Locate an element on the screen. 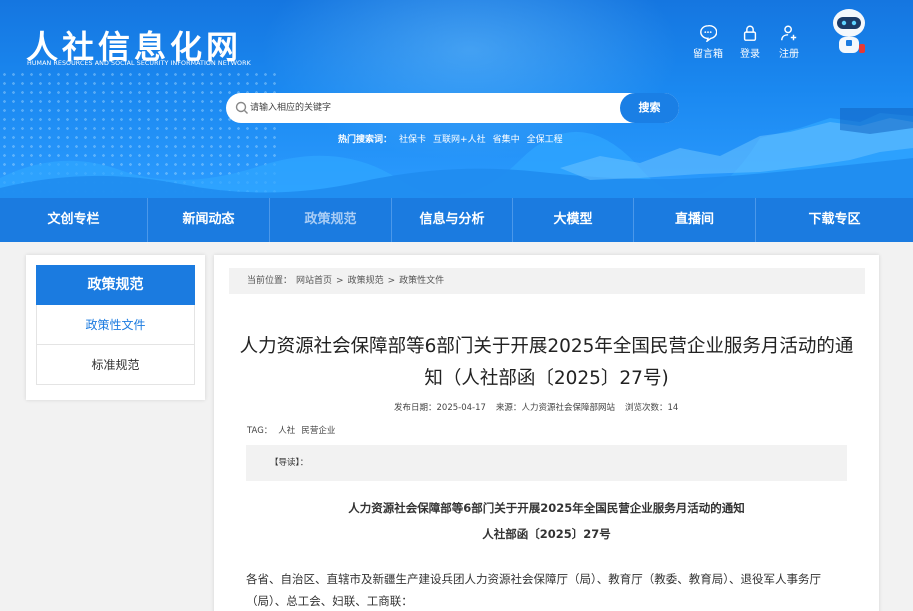  tag-label: TAG： is located at coordinates (260, 431).